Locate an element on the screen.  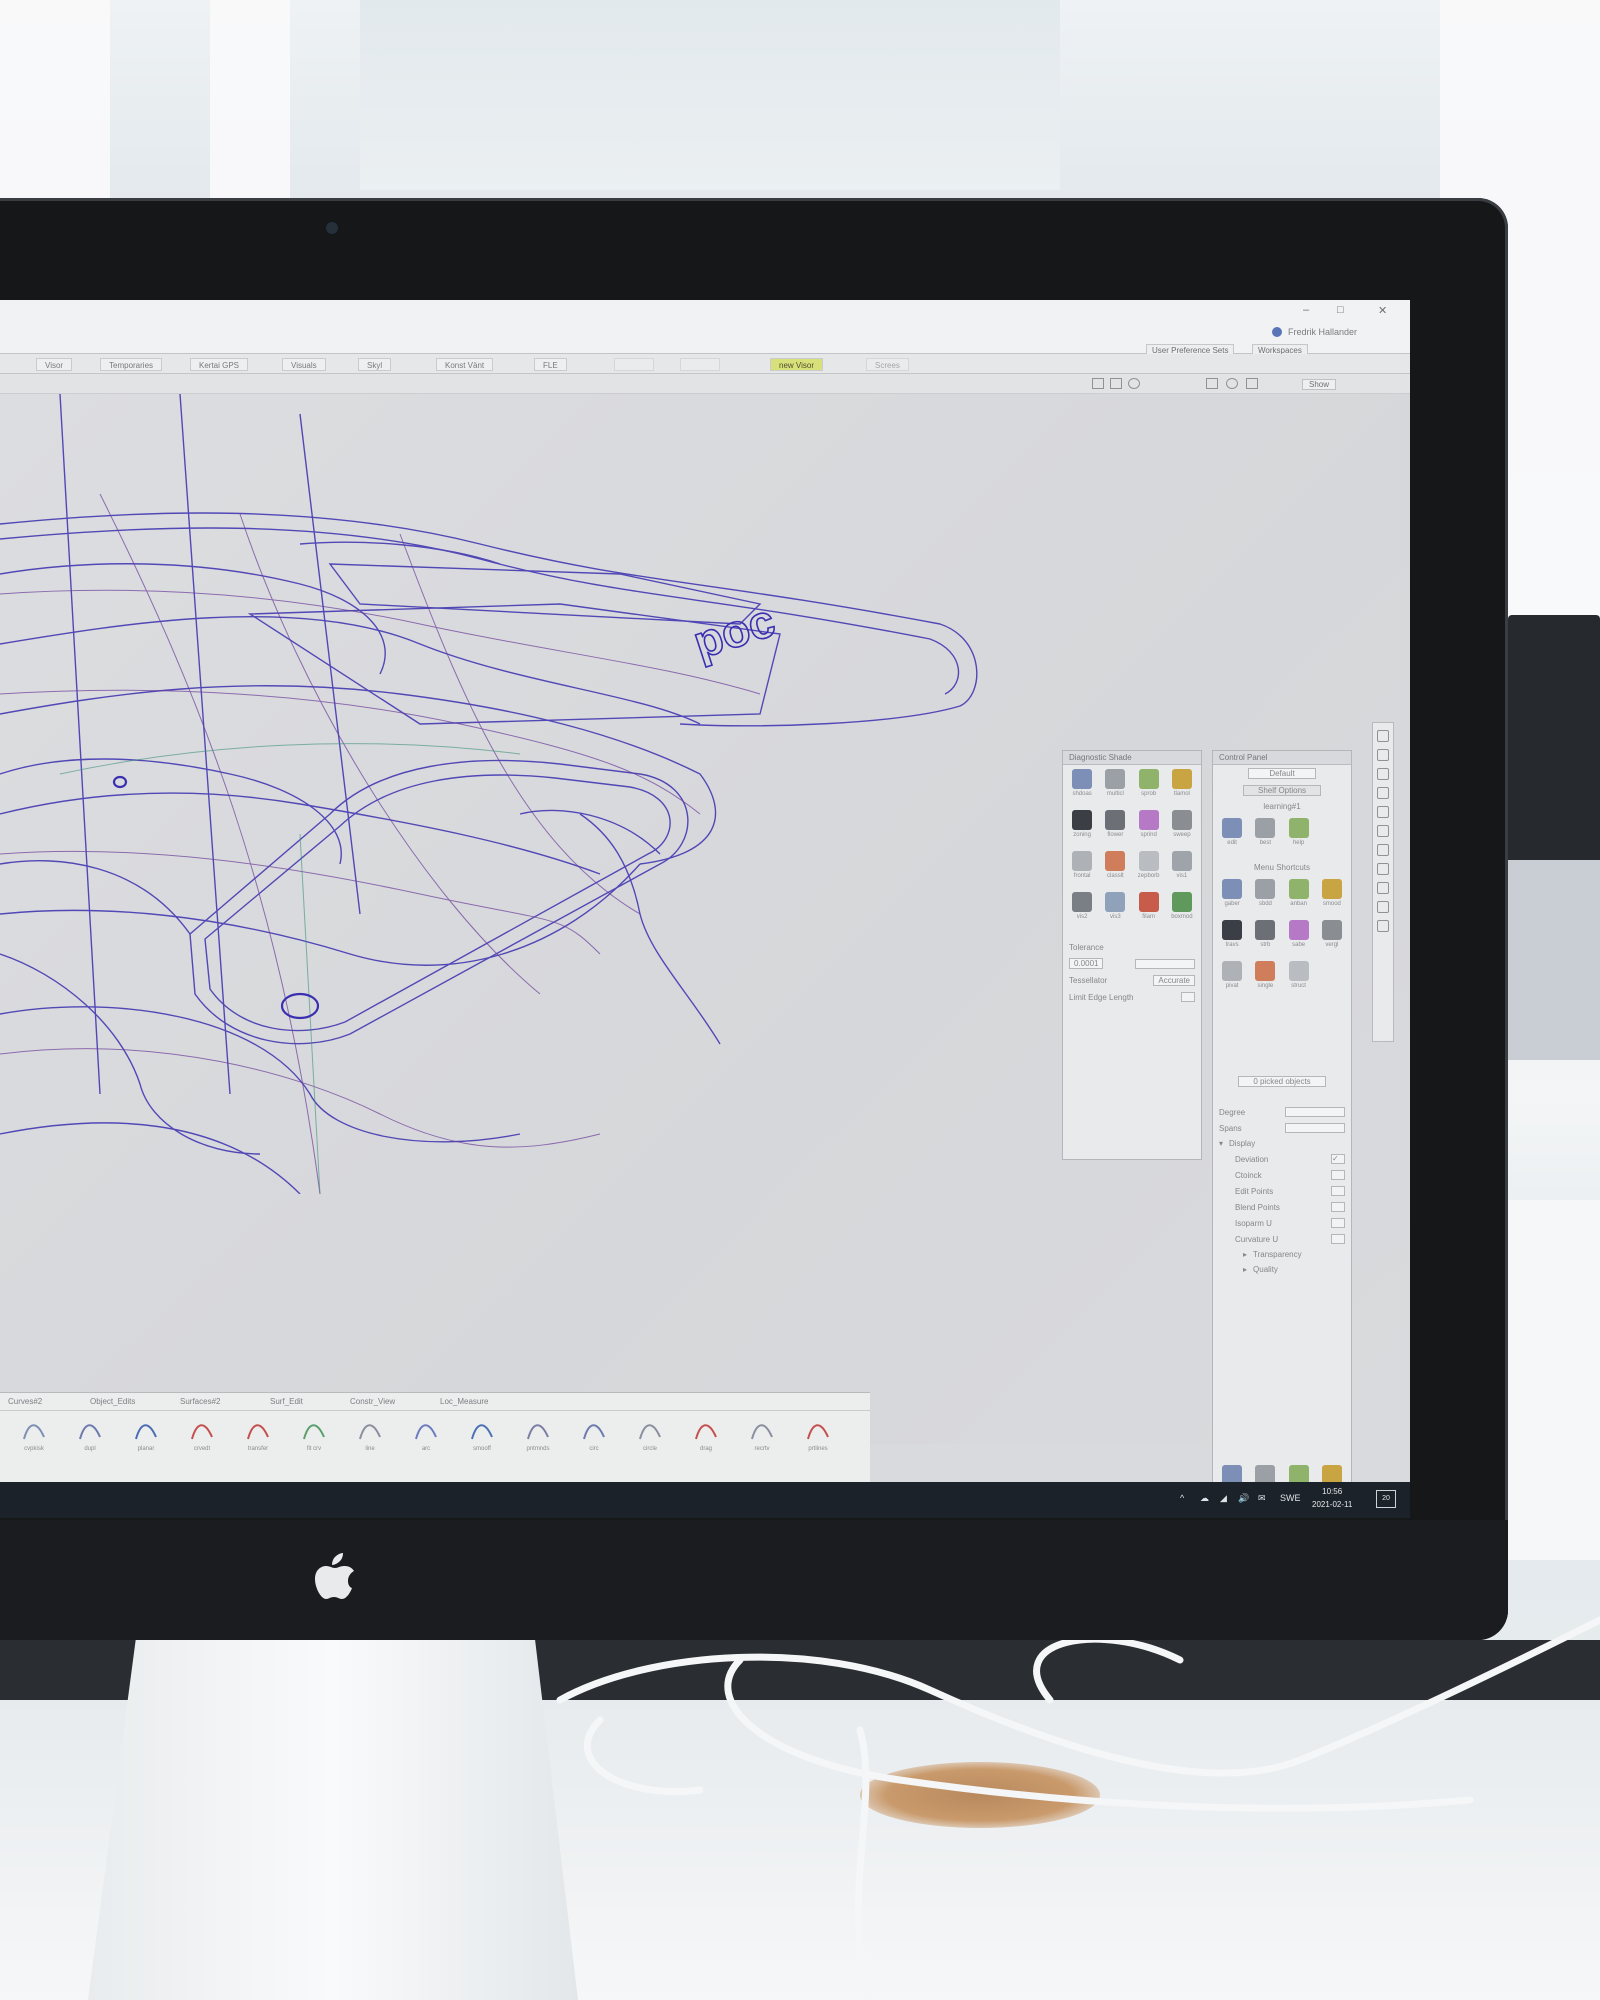
shelf-tool: crvedt is located at coordinates (202, 1434).